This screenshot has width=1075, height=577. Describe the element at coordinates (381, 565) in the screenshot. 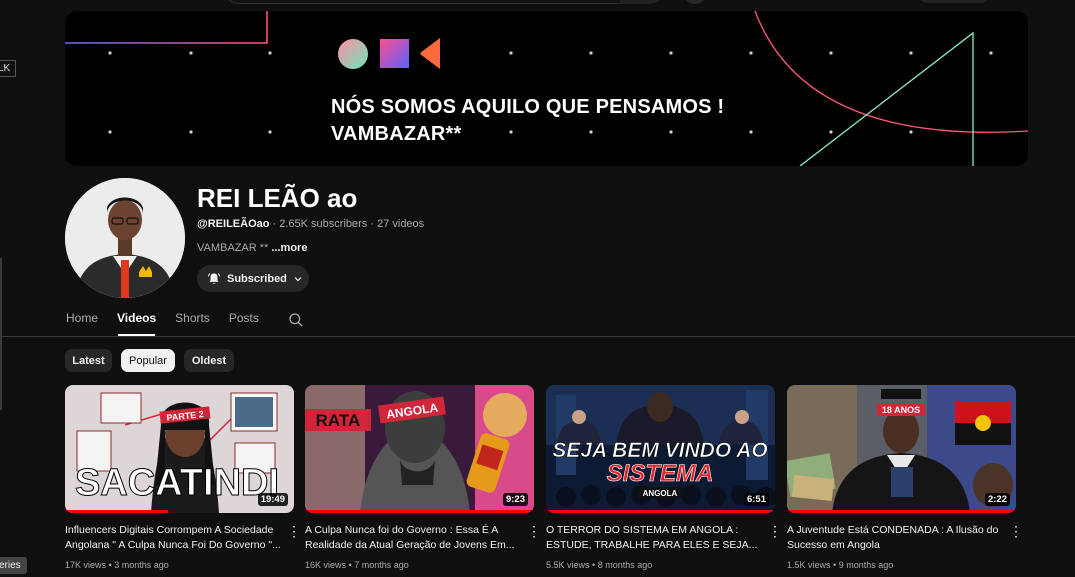

I see `video-age: 7 months ago` at that location.